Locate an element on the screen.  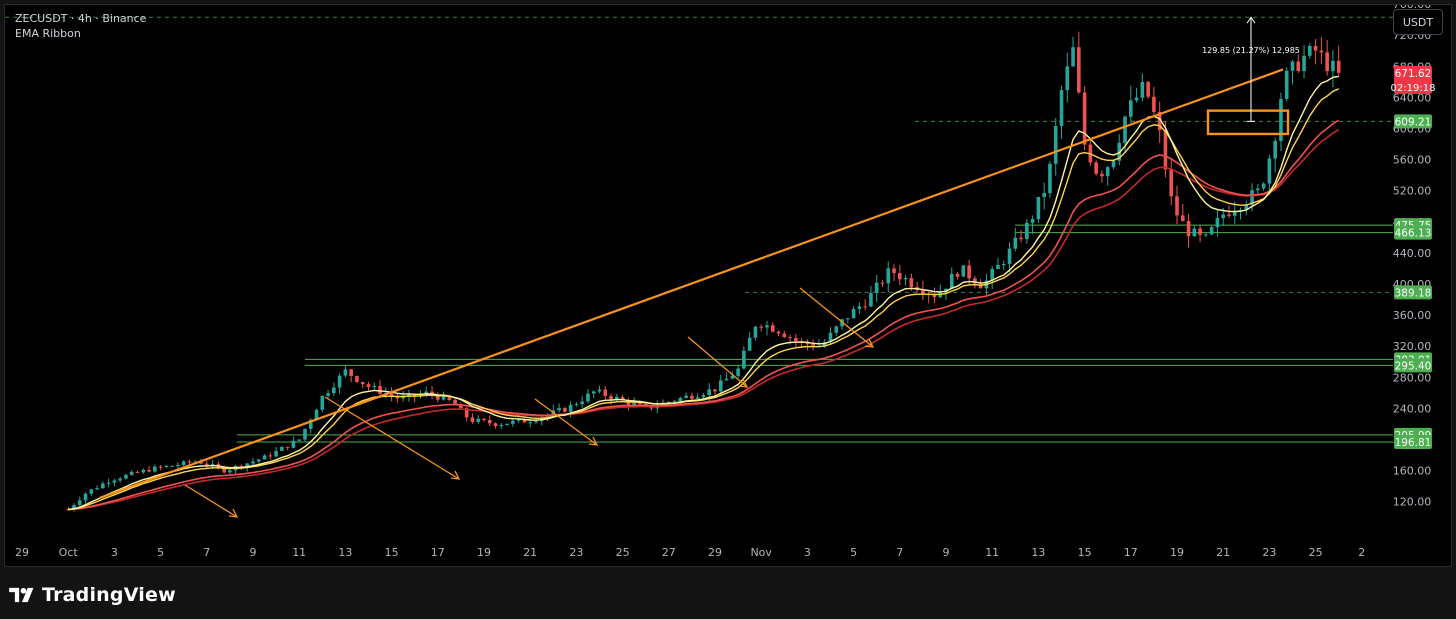
y-tick-label: 160.00 is located at coordinates (1412, 471).